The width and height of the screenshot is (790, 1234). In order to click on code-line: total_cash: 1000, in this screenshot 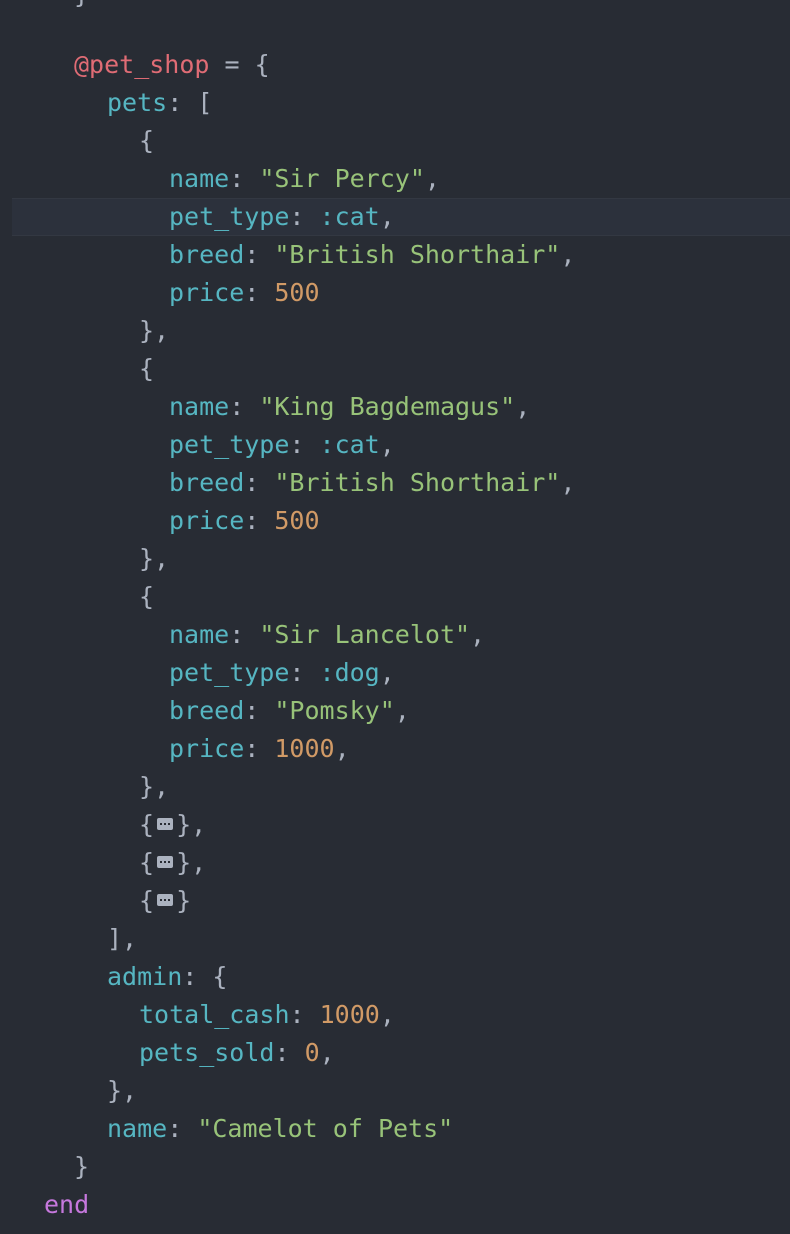, I will do `click(267, 1014)`.